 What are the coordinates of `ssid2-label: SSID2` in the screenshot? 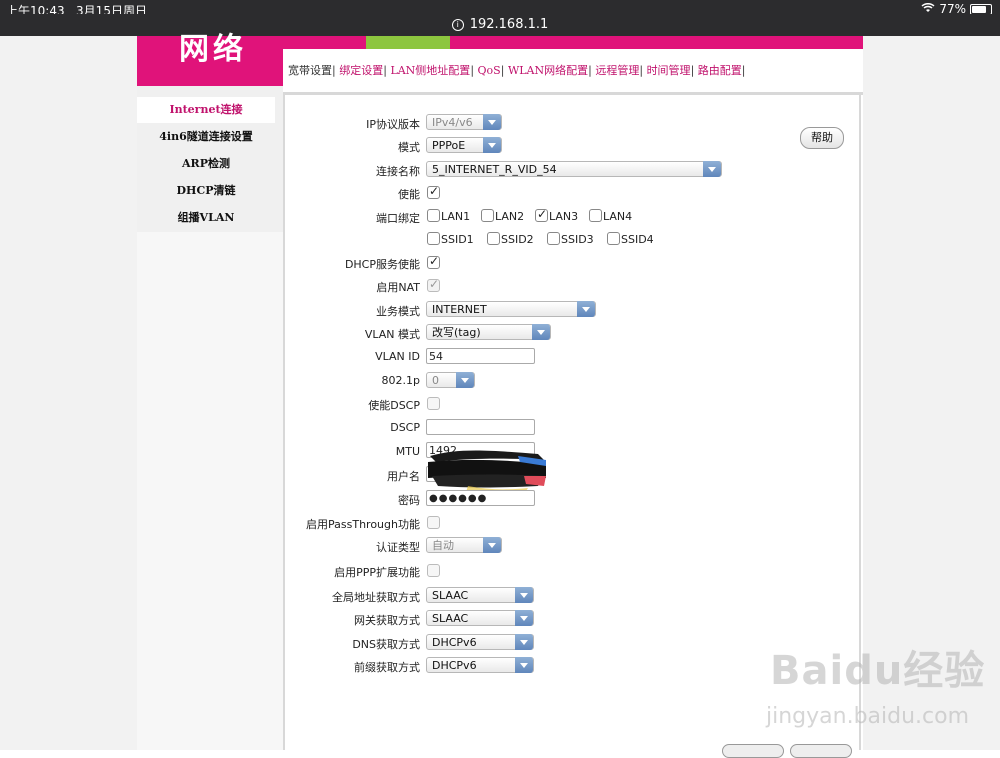 It's located at (517, 239).